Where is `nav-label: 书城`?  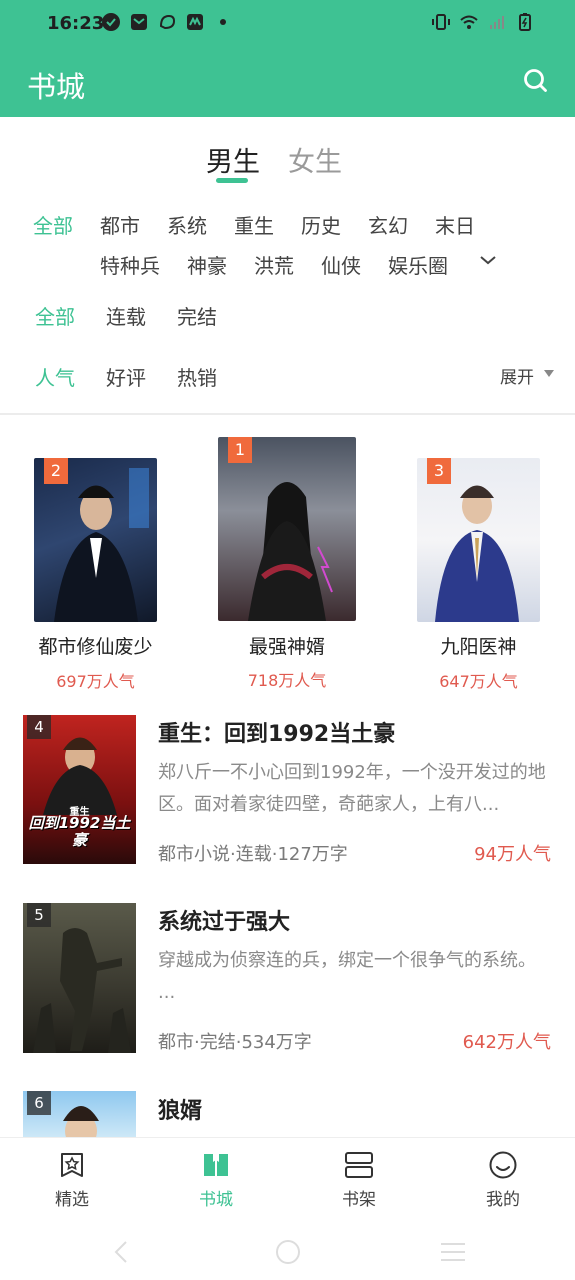 nav-label: 书城 is located at coordinates (216, 1200).